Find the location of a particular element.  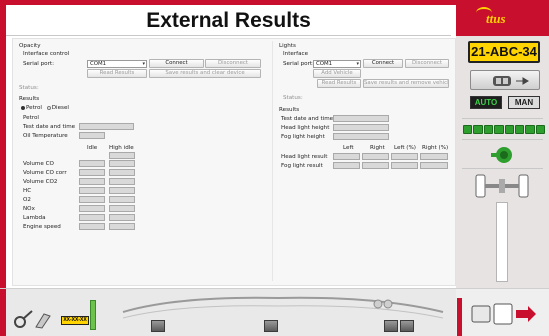

opacity-save-clear-button: Save results and clear device is located at coordinates (205, 73).